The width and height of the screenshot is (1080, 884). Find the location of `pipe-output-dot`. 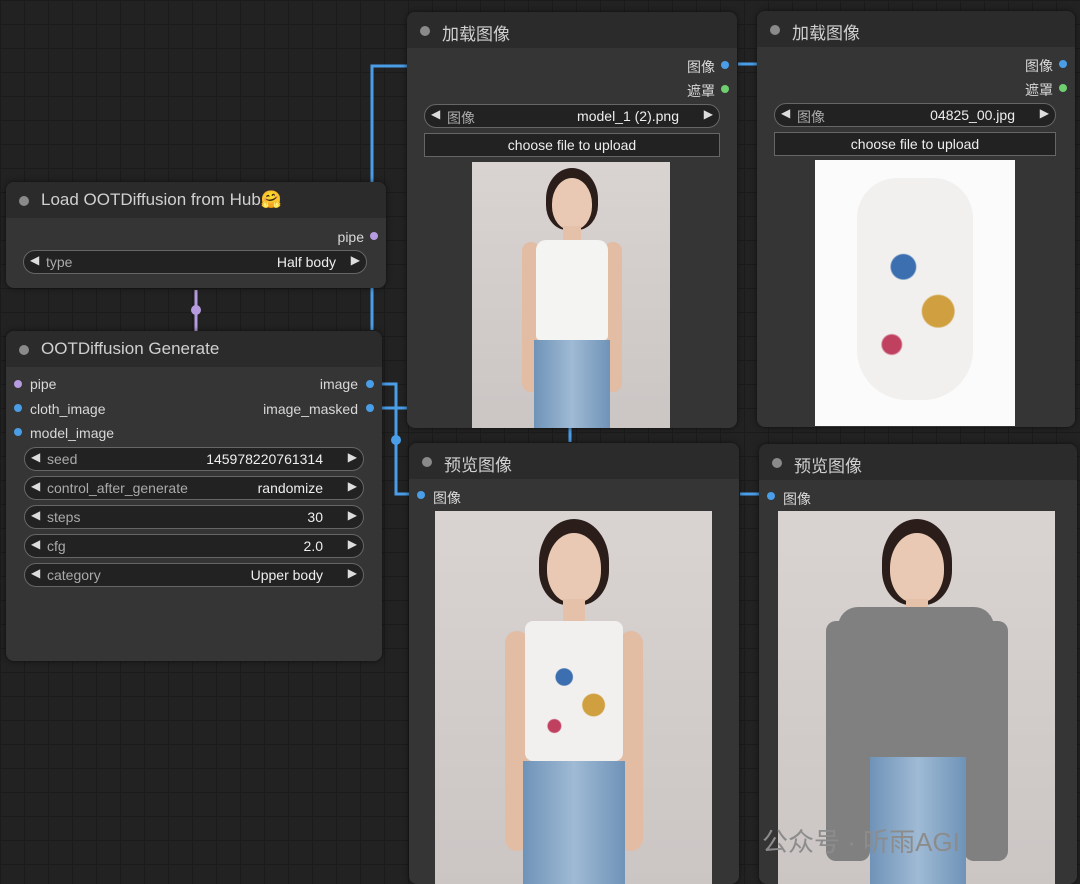

pipe-output-dot is located at coordinates (374, 236).